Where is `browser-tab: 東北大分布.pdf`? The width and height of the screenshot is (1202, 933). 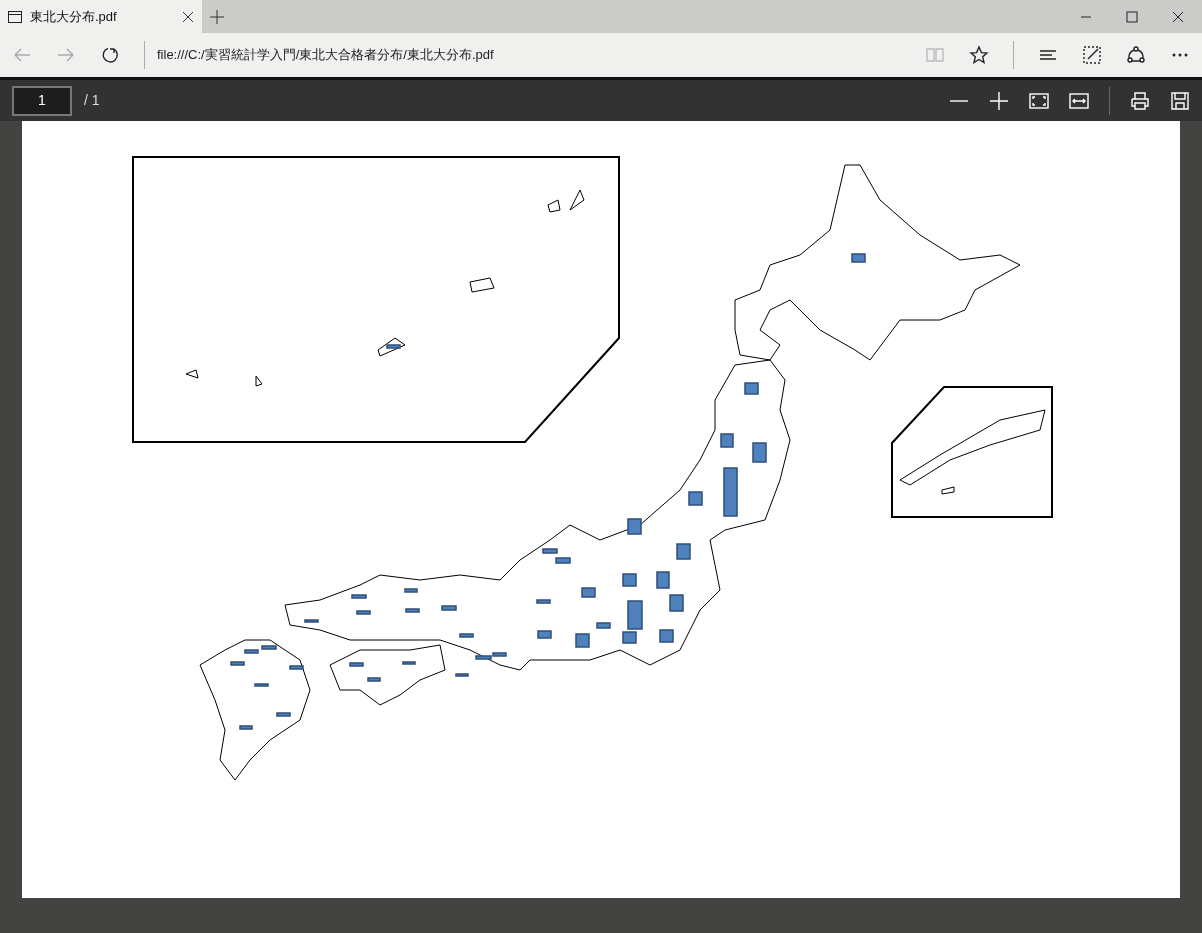
browser-tab: 東北大分布.pdf is located at coordinates (101, 16).